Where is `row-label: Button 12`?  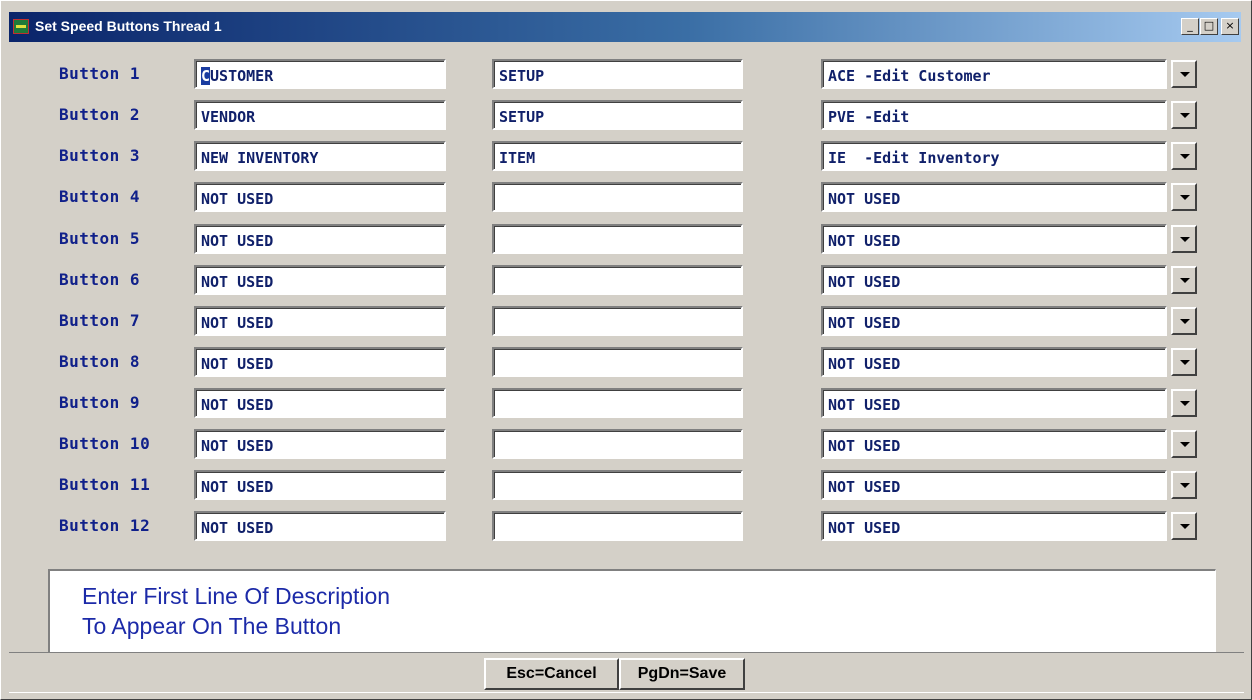
row-label: Button 12 is located at coordinates (105, 525).